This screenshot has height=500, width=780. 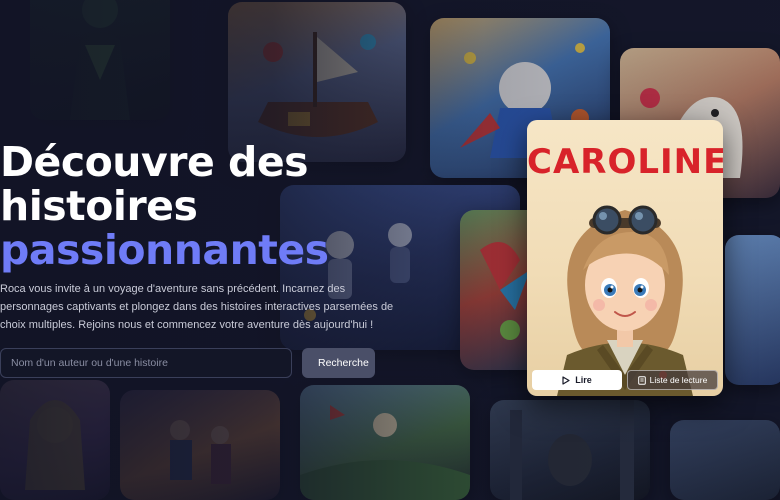 What do you see at coordinates (154, 162) in the screenshot?
I see `headline-line-1: Découvre des` at bounding box center [154, 162].